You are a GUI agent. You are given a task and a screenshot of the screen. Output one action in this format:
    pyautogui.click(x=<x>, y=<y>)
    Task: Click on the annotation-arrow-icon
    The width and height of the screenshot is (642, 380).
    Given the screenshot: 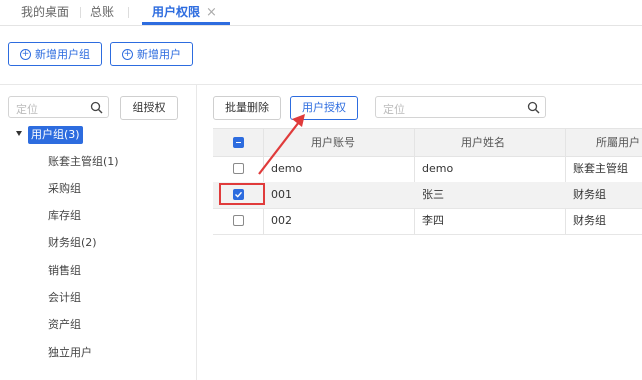 What is the action you would take?
    pyautogui.click(x=281, y=144)
    